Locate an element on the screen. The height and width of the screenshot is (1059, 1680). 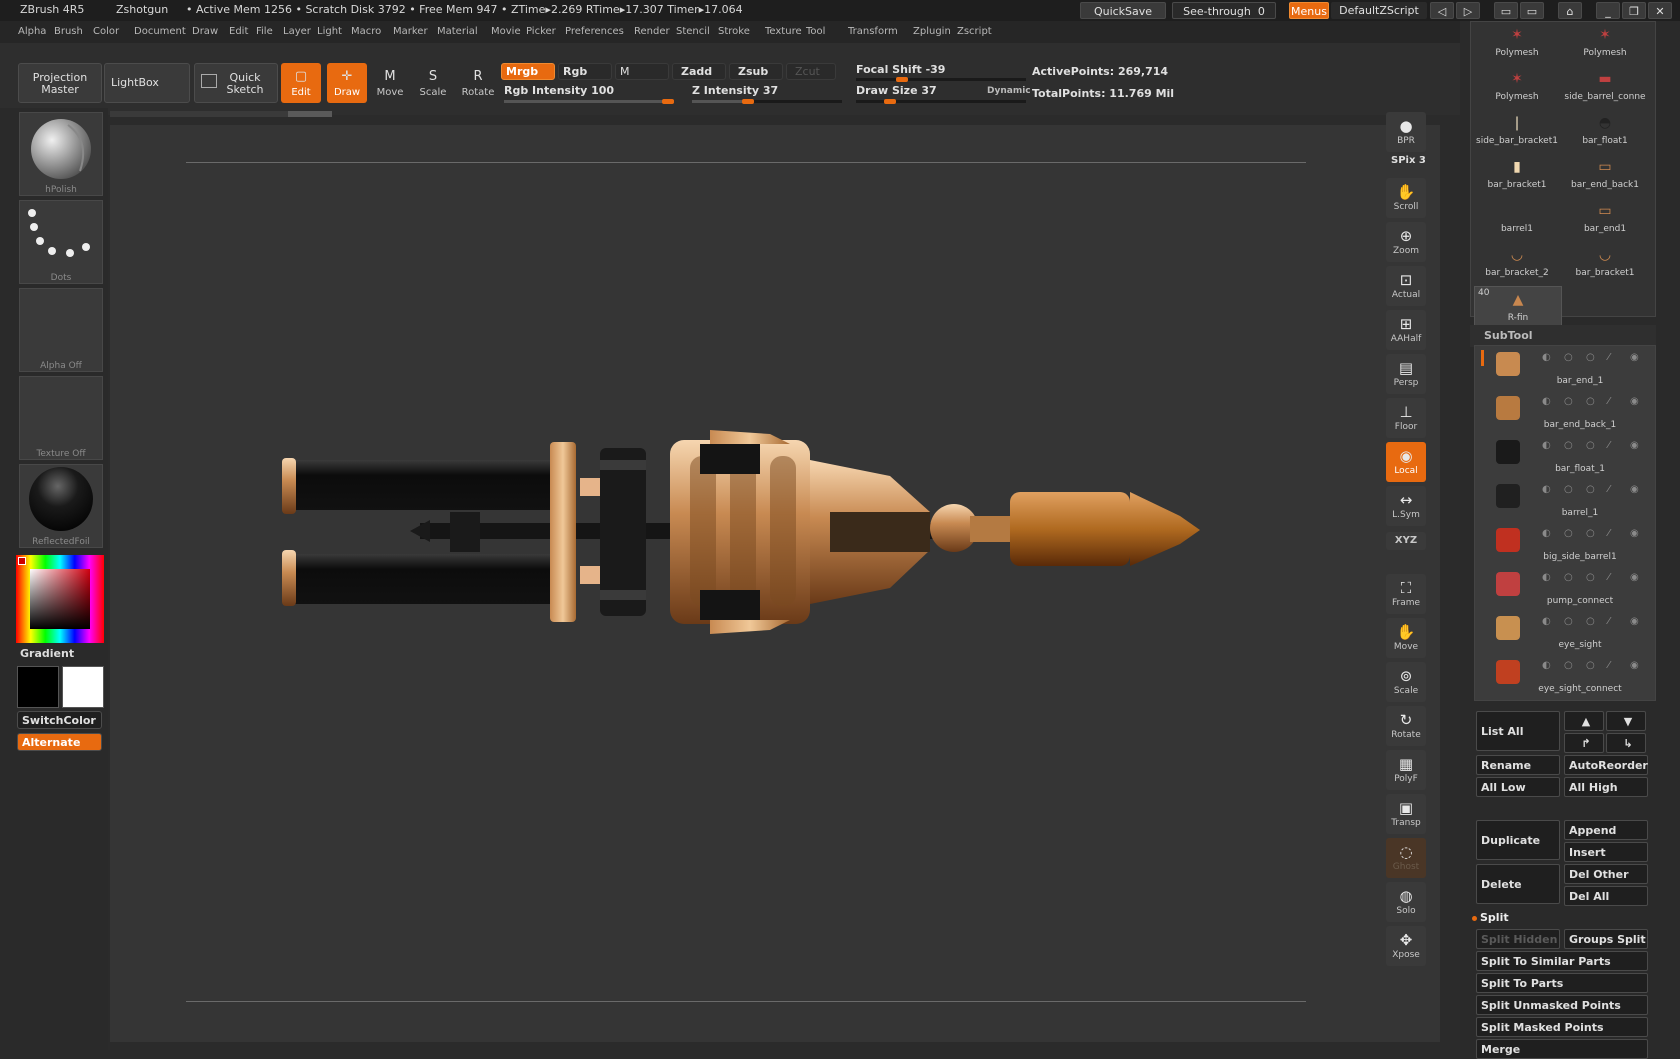
menu-layer: Layer is located at coordinates (297, 31).